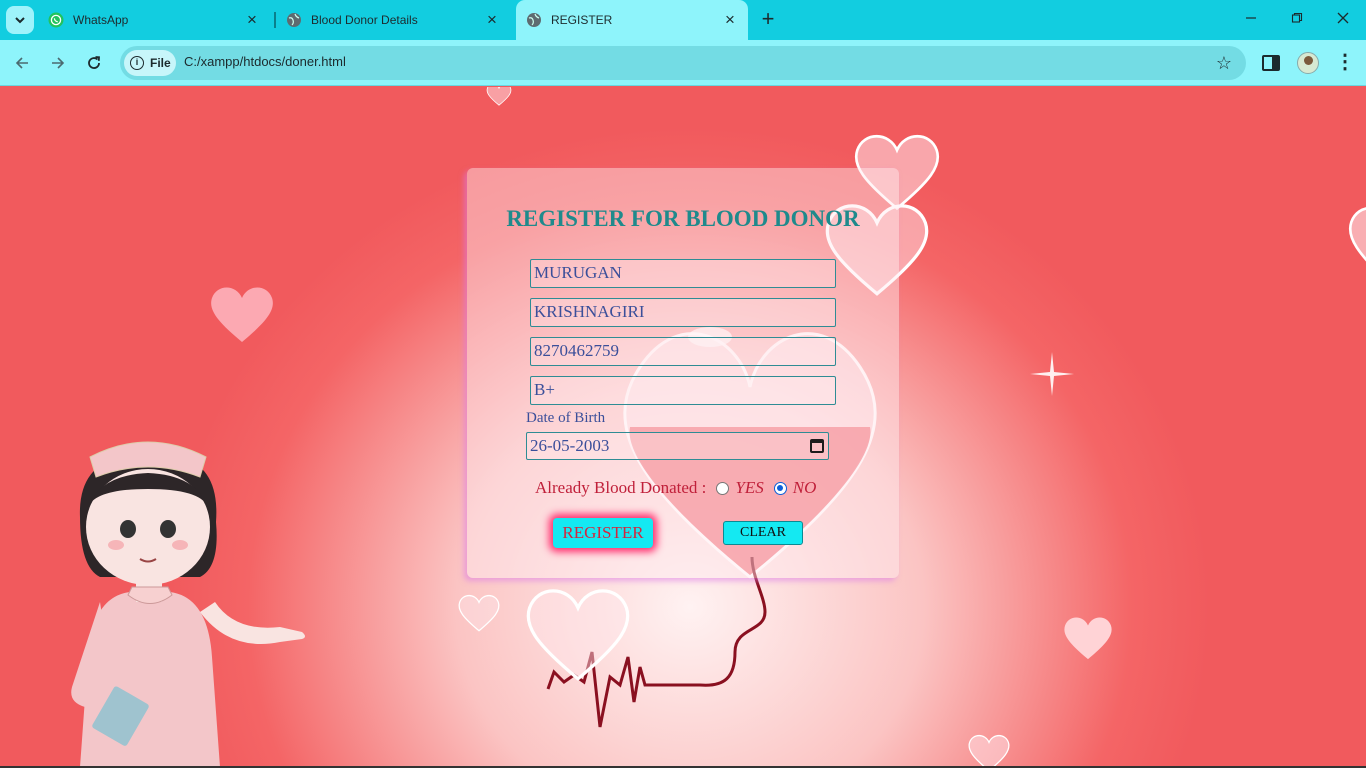 Image resolution: width=1366 pixels, height=768 pixels. What do you see at coordinates (188, 603) in the screenshot?
I see `nurse-illustration` at bounding box center [188, 603].